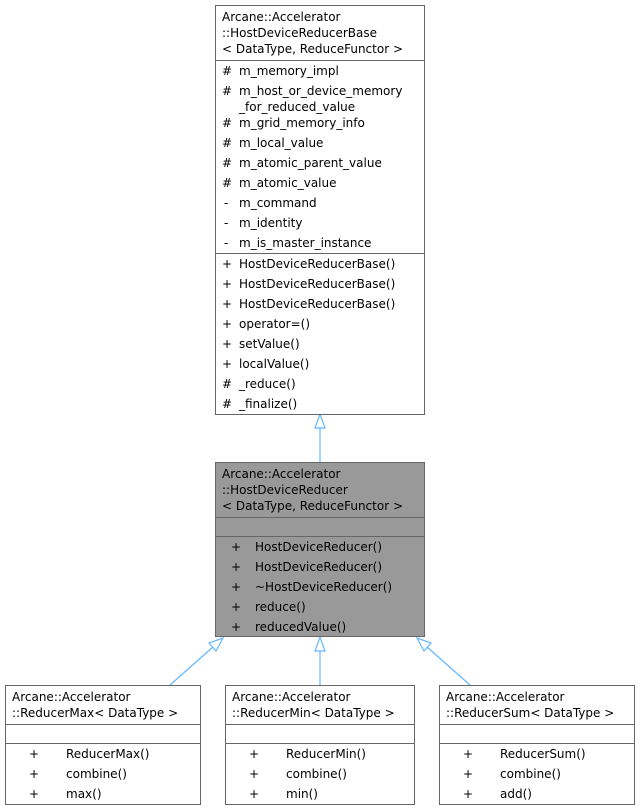 The image size is (640, 811). I want to click on method-name: ReducerSum(), so click(543, 754).